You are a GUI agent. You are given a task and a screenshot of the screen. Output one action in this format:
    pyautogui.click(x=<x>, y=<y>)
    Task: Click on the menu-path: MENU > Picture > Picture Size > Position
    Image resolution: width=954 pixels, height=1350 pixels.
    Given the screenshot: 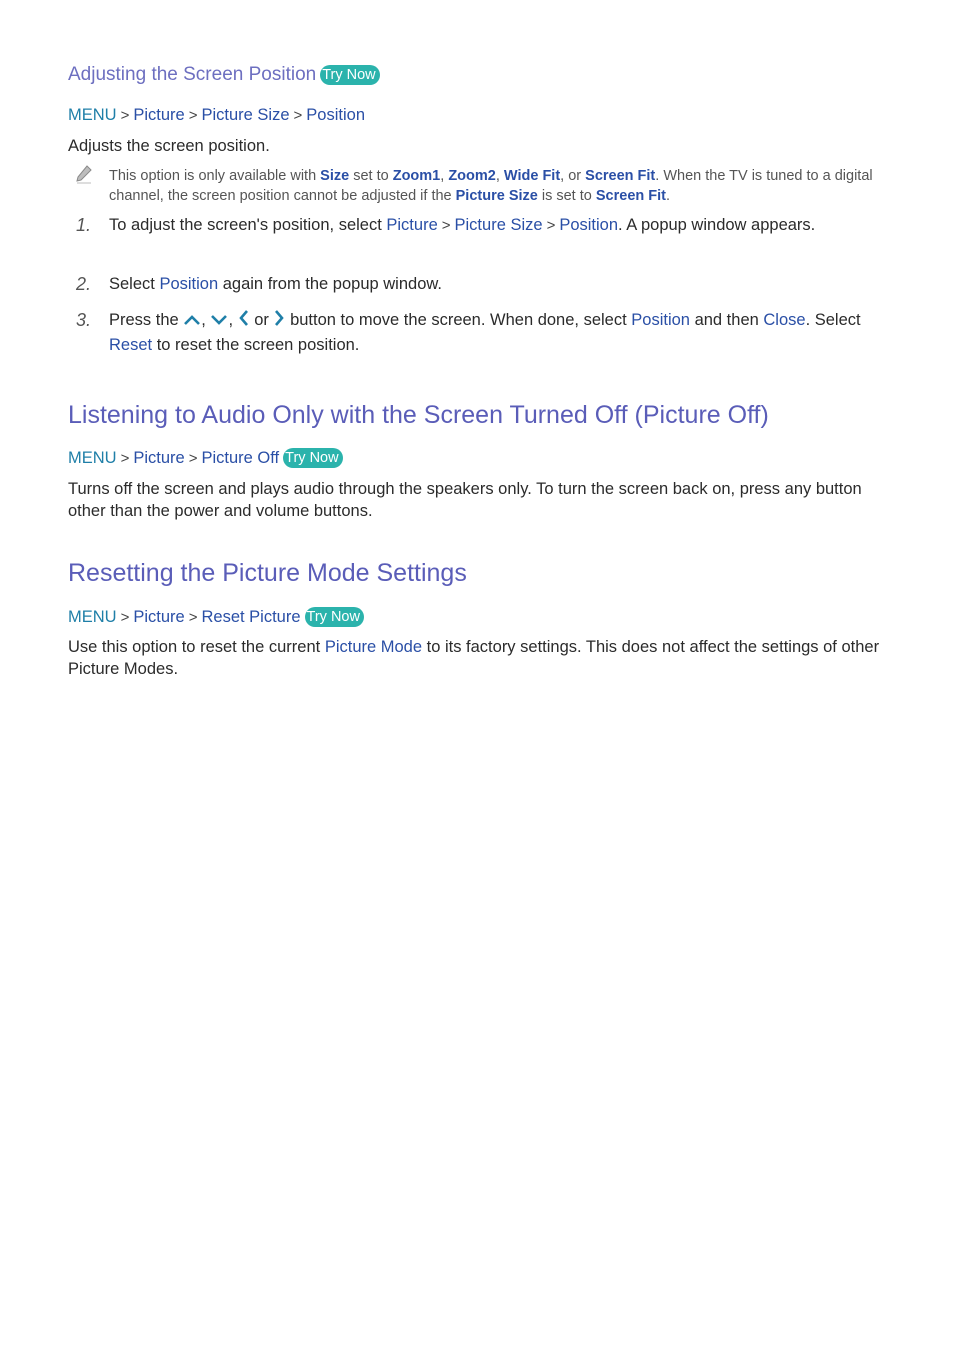 What is the action you would take?
    pyautogui.click(x=216, y=115)
    